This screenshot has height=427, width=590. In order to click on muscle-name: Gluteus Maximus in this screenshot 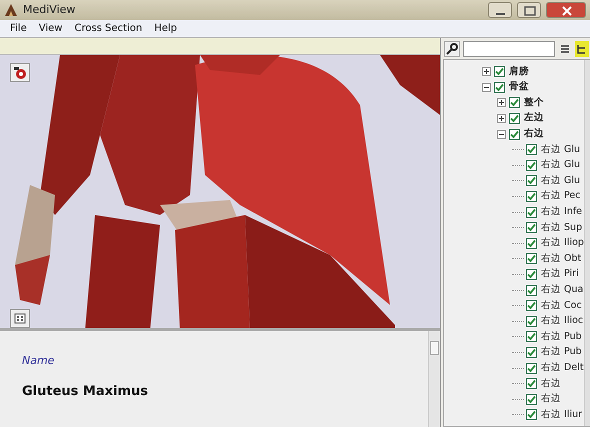, I will do `click(86, 391)`.